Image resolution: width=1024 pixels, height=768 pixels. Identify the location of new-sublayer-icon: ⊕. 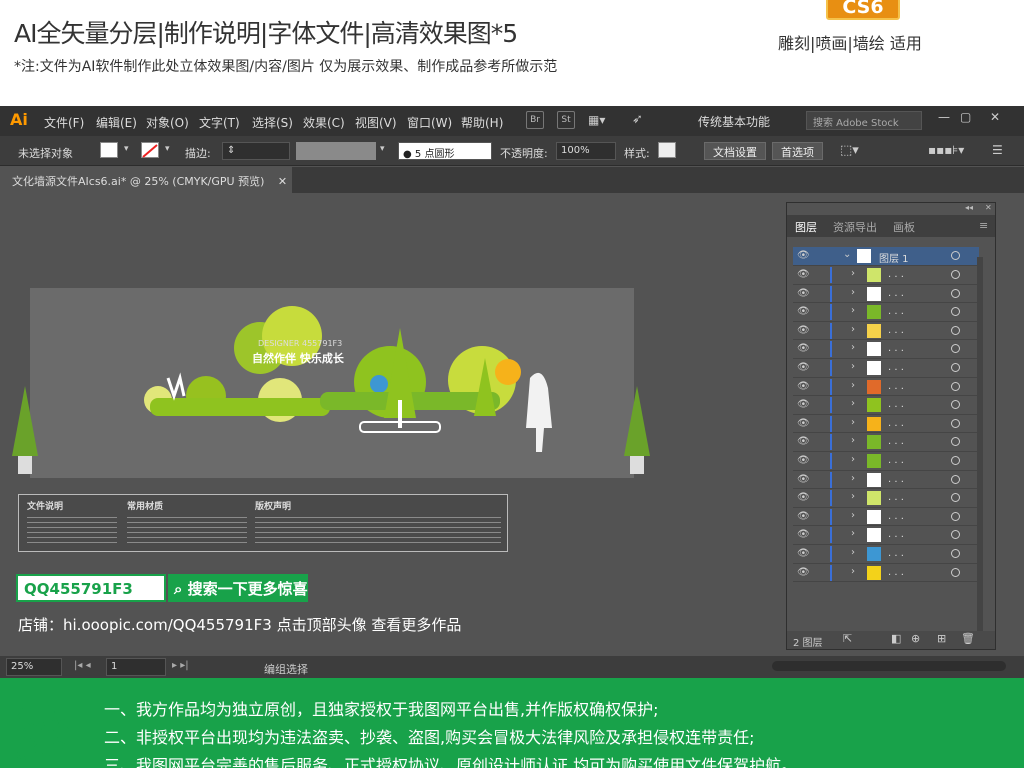
(915, 638).